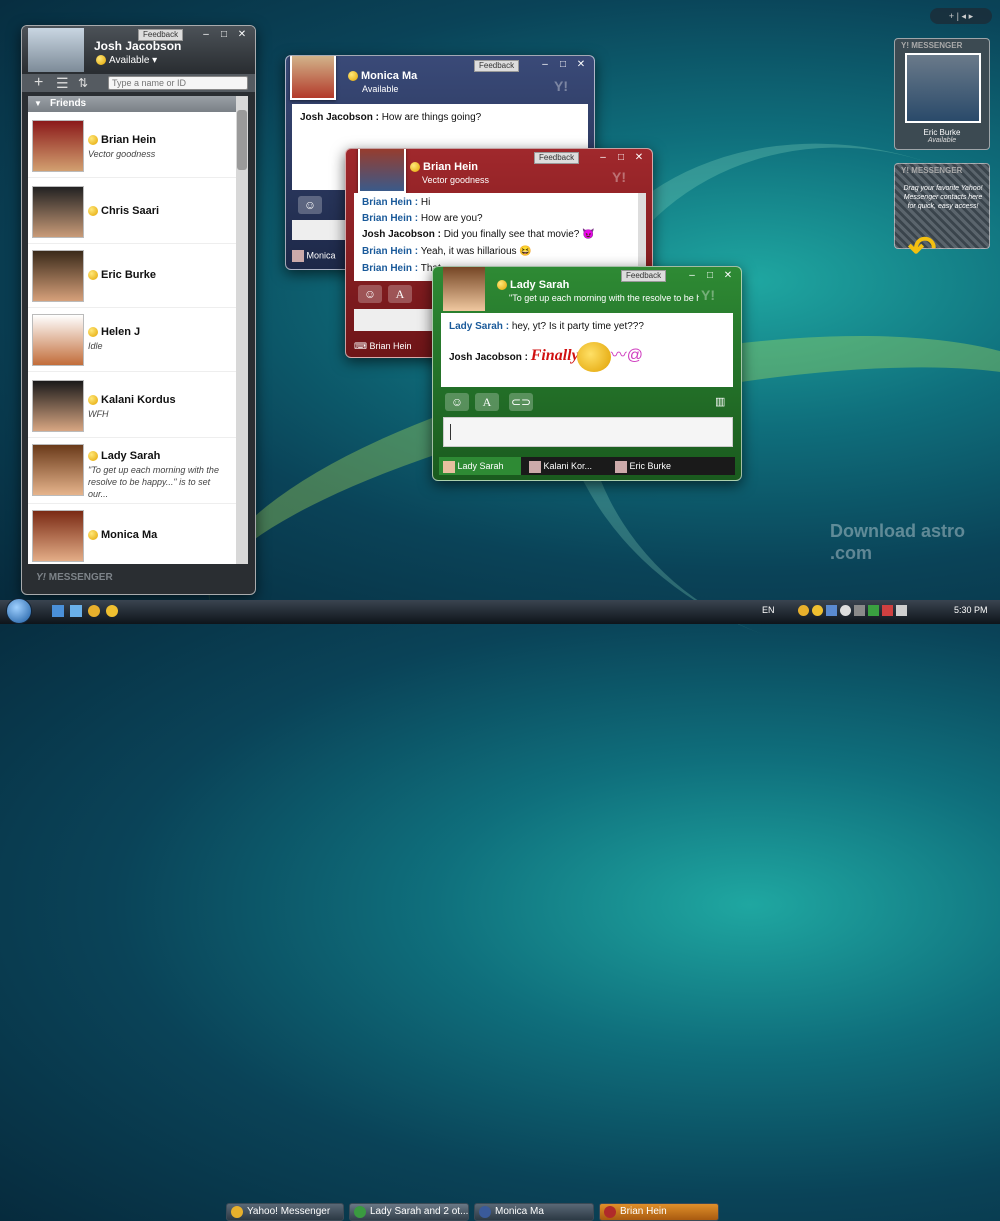 This screenshot has width=1000, height=1221. I want to click on list-item: Eric Burke, so click(132, 276).